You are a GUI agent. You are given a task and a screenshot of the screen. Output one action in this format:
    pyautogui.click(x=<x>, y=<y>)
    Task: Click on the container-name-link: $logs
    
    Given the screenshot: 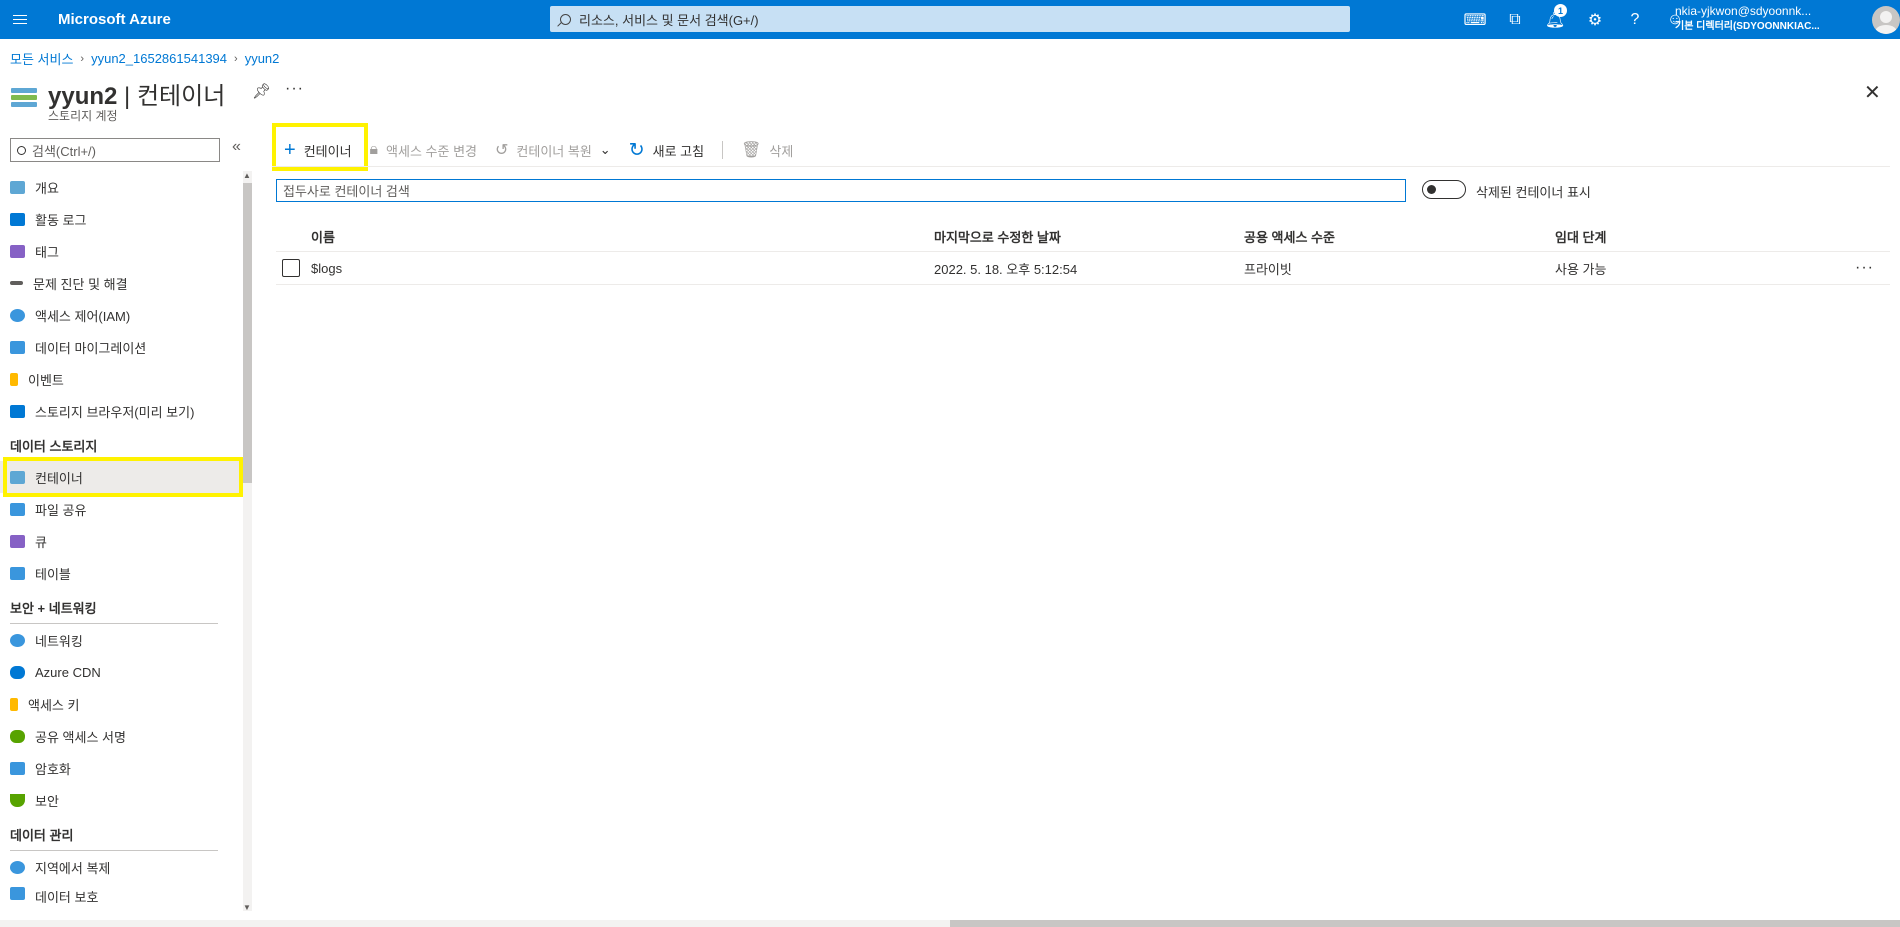 What is the action you would take?
    pyautogui.click(x=622, y=268)
    